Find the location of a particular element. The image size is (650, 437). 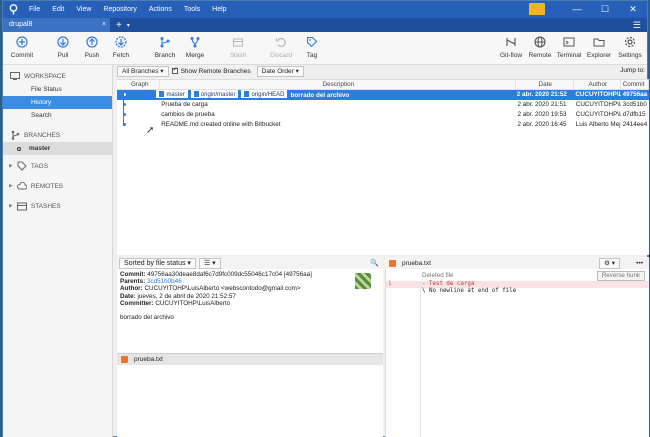

tab-bar: drupal8 × + ▾ ☰ is located at coordinates (325, 25).